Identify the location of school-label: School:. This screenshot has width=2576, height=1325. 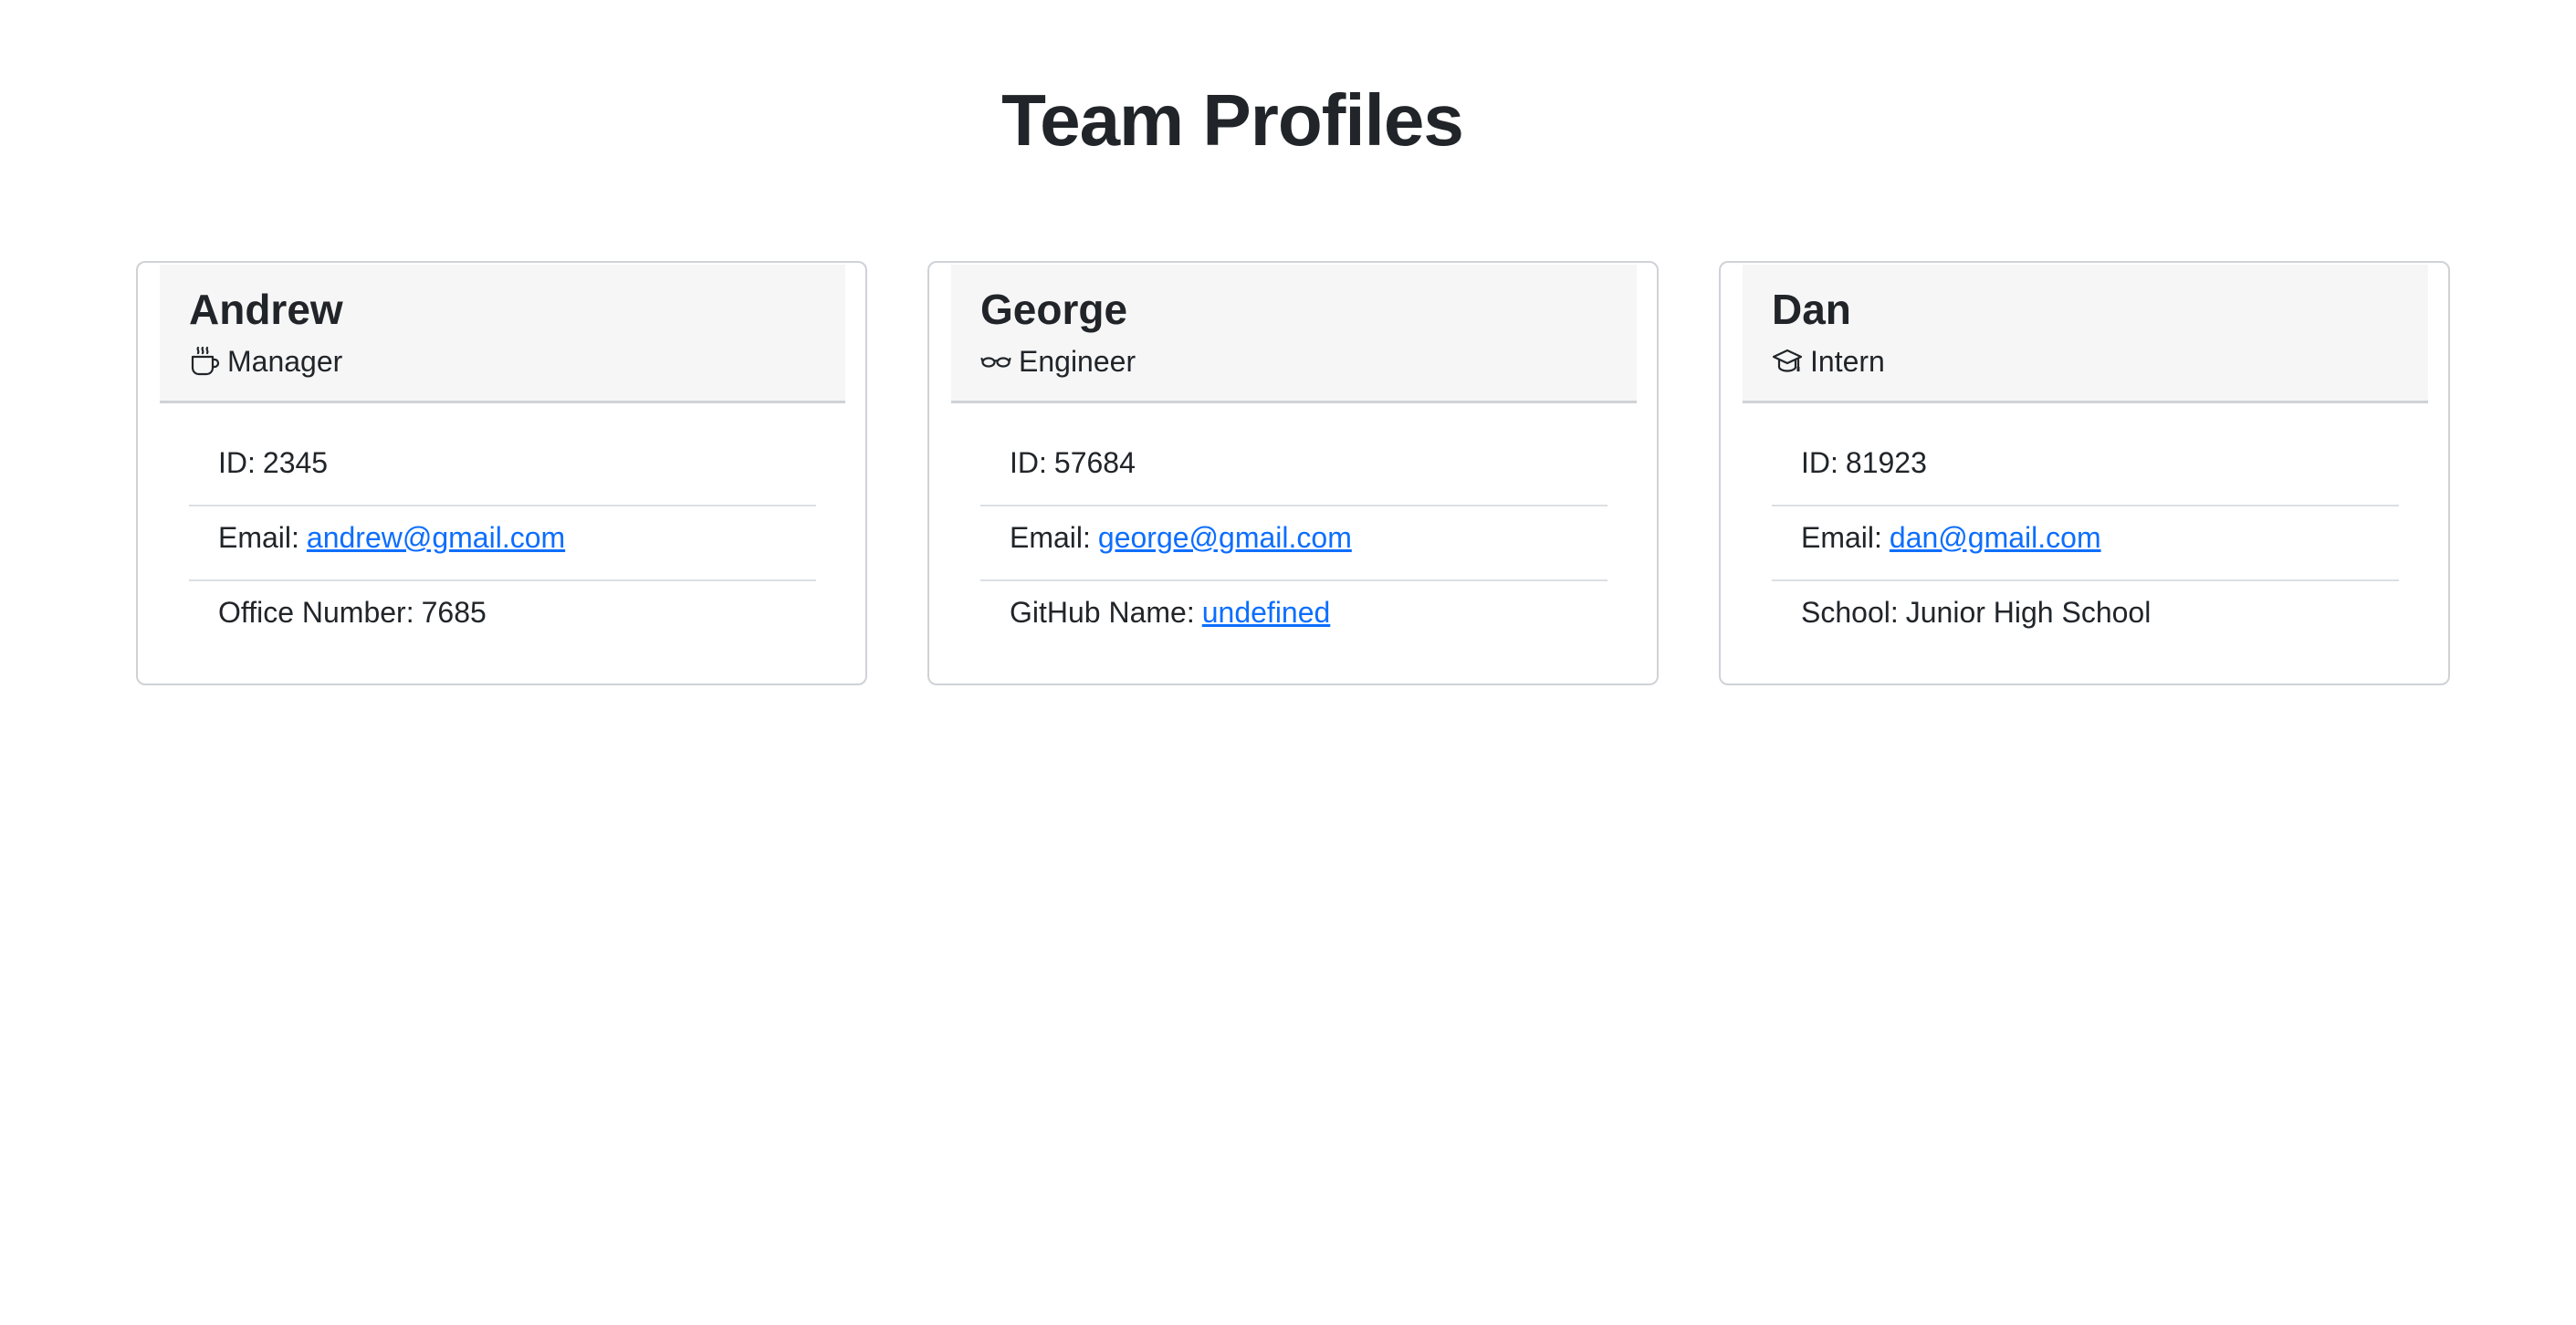
(1850, 612).